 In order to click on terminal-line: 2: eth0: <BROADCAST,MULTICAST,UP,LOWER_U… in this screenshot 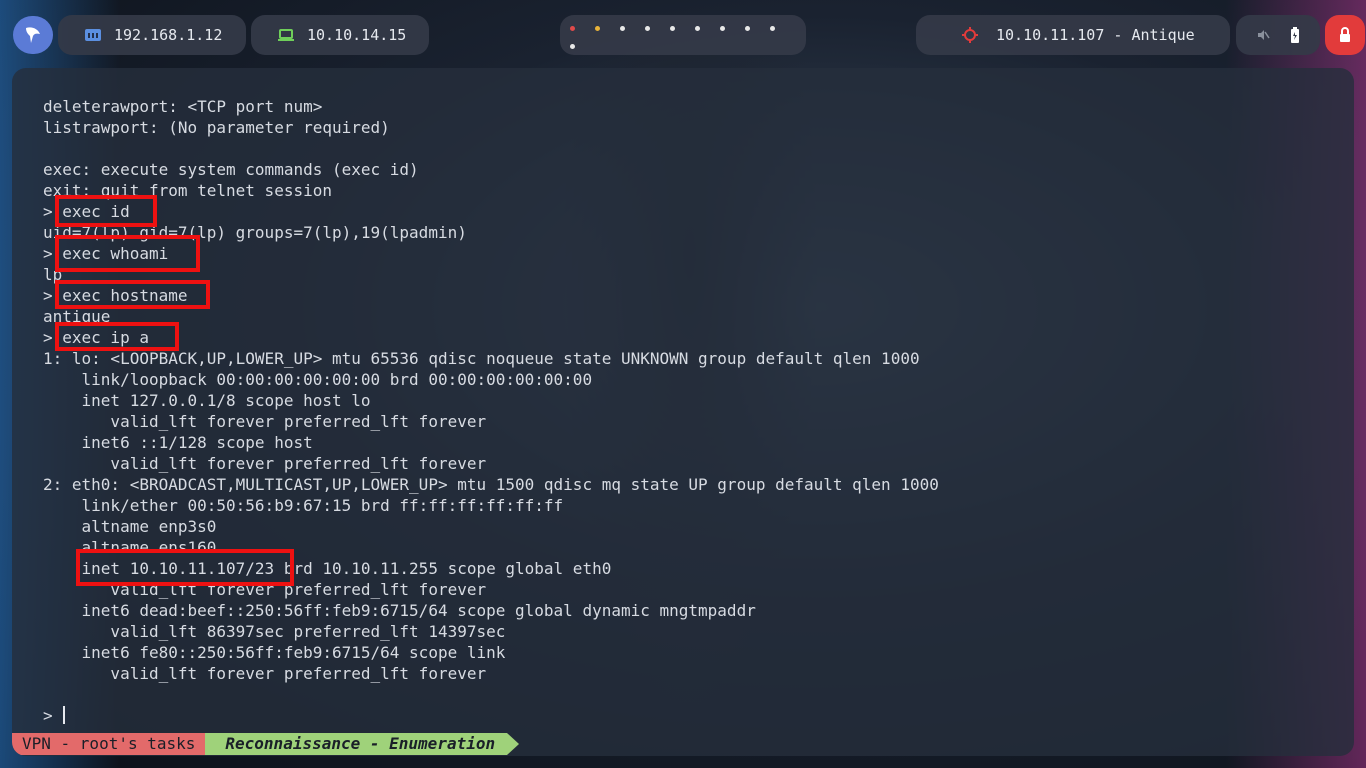, I will do `click(491, 484)`.